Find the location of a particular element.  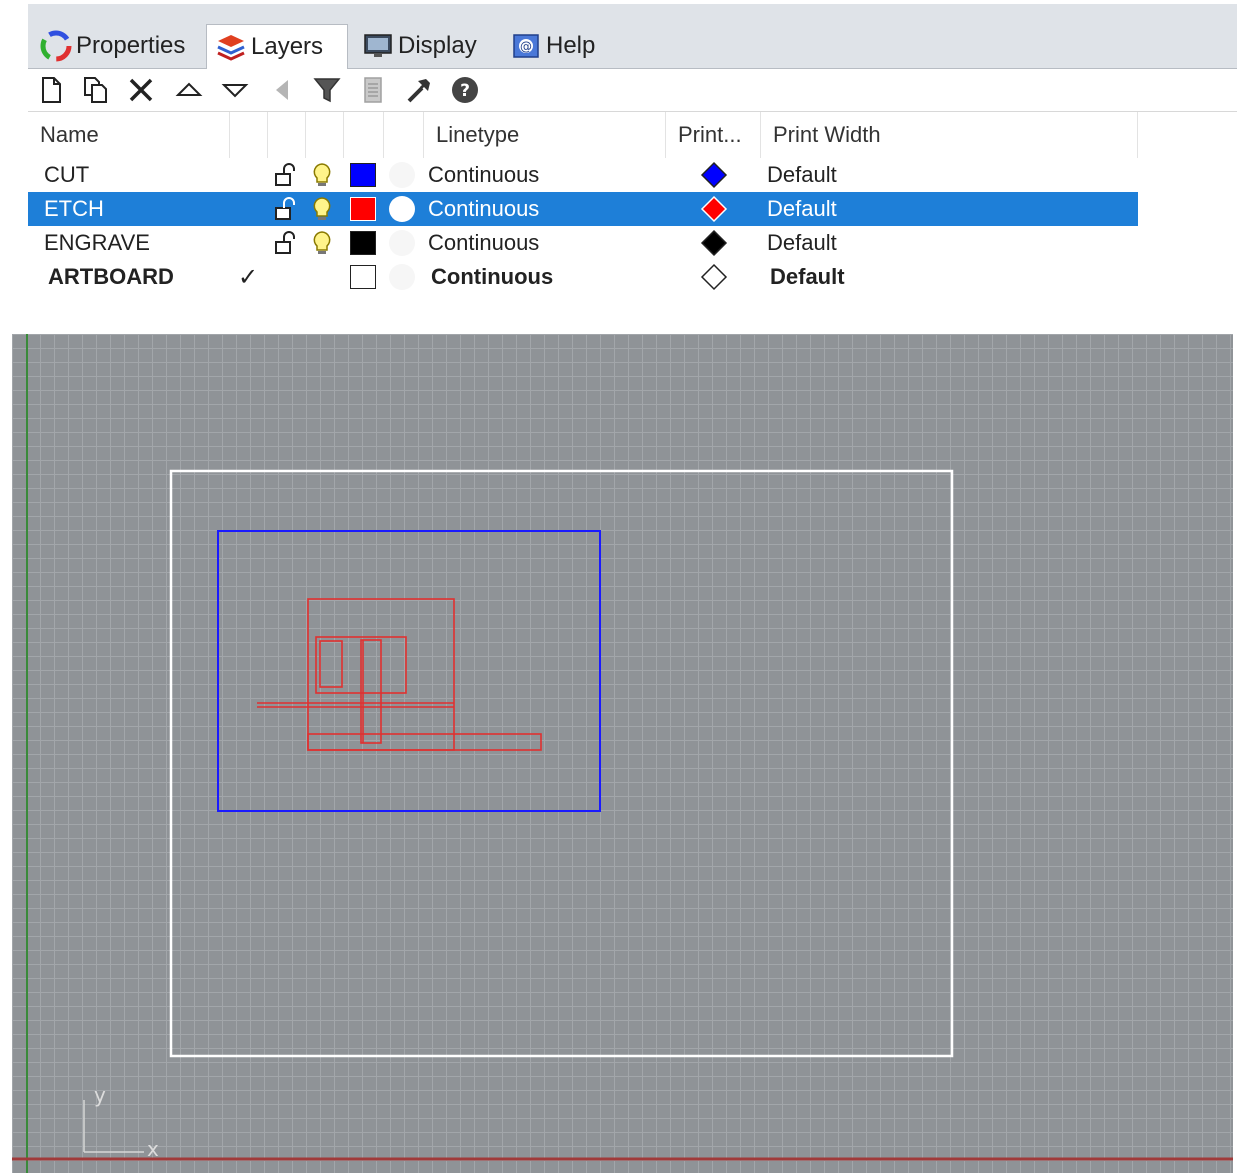

ucs-y-label: y is located at coordinates (100, 1095).